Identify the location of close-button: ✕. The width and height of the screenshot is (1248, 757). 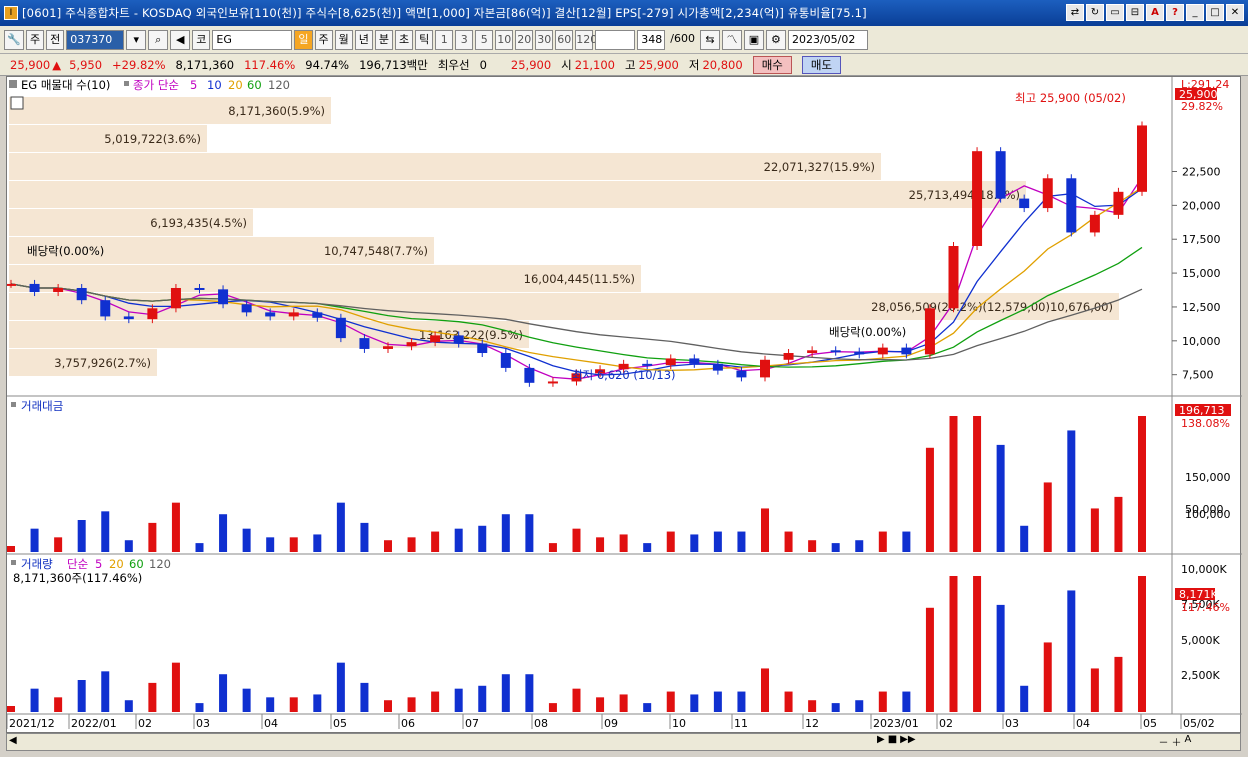
(1235, 12).